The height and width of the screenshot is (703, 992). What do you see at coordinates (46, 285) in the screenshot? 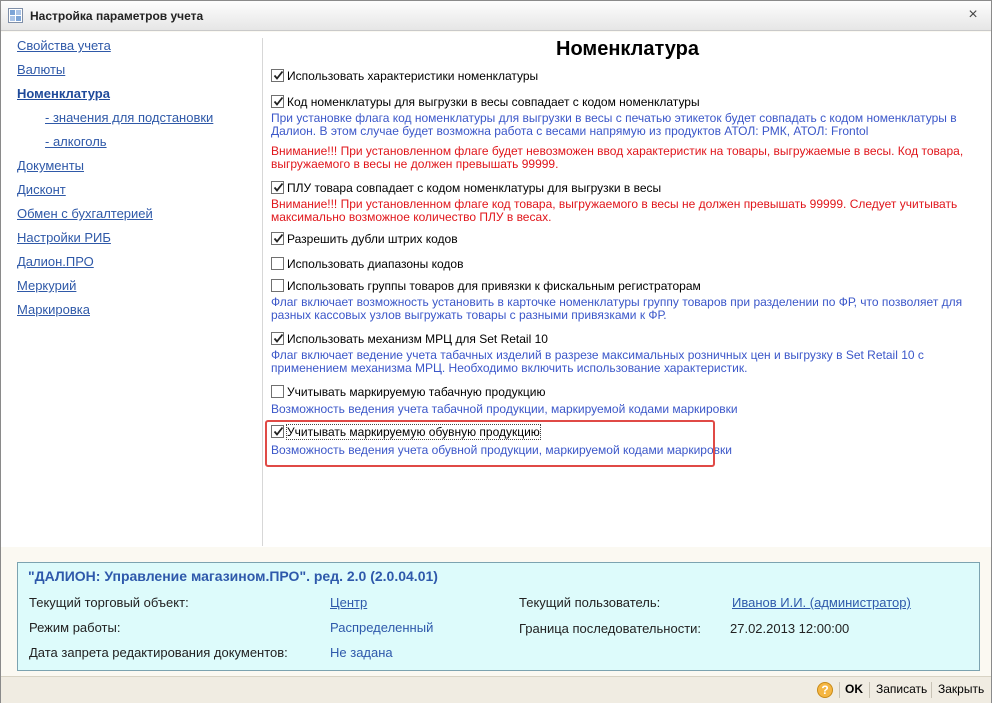
I see `nav-item-mercury: Меркурий` at bounding box center [46, 285].